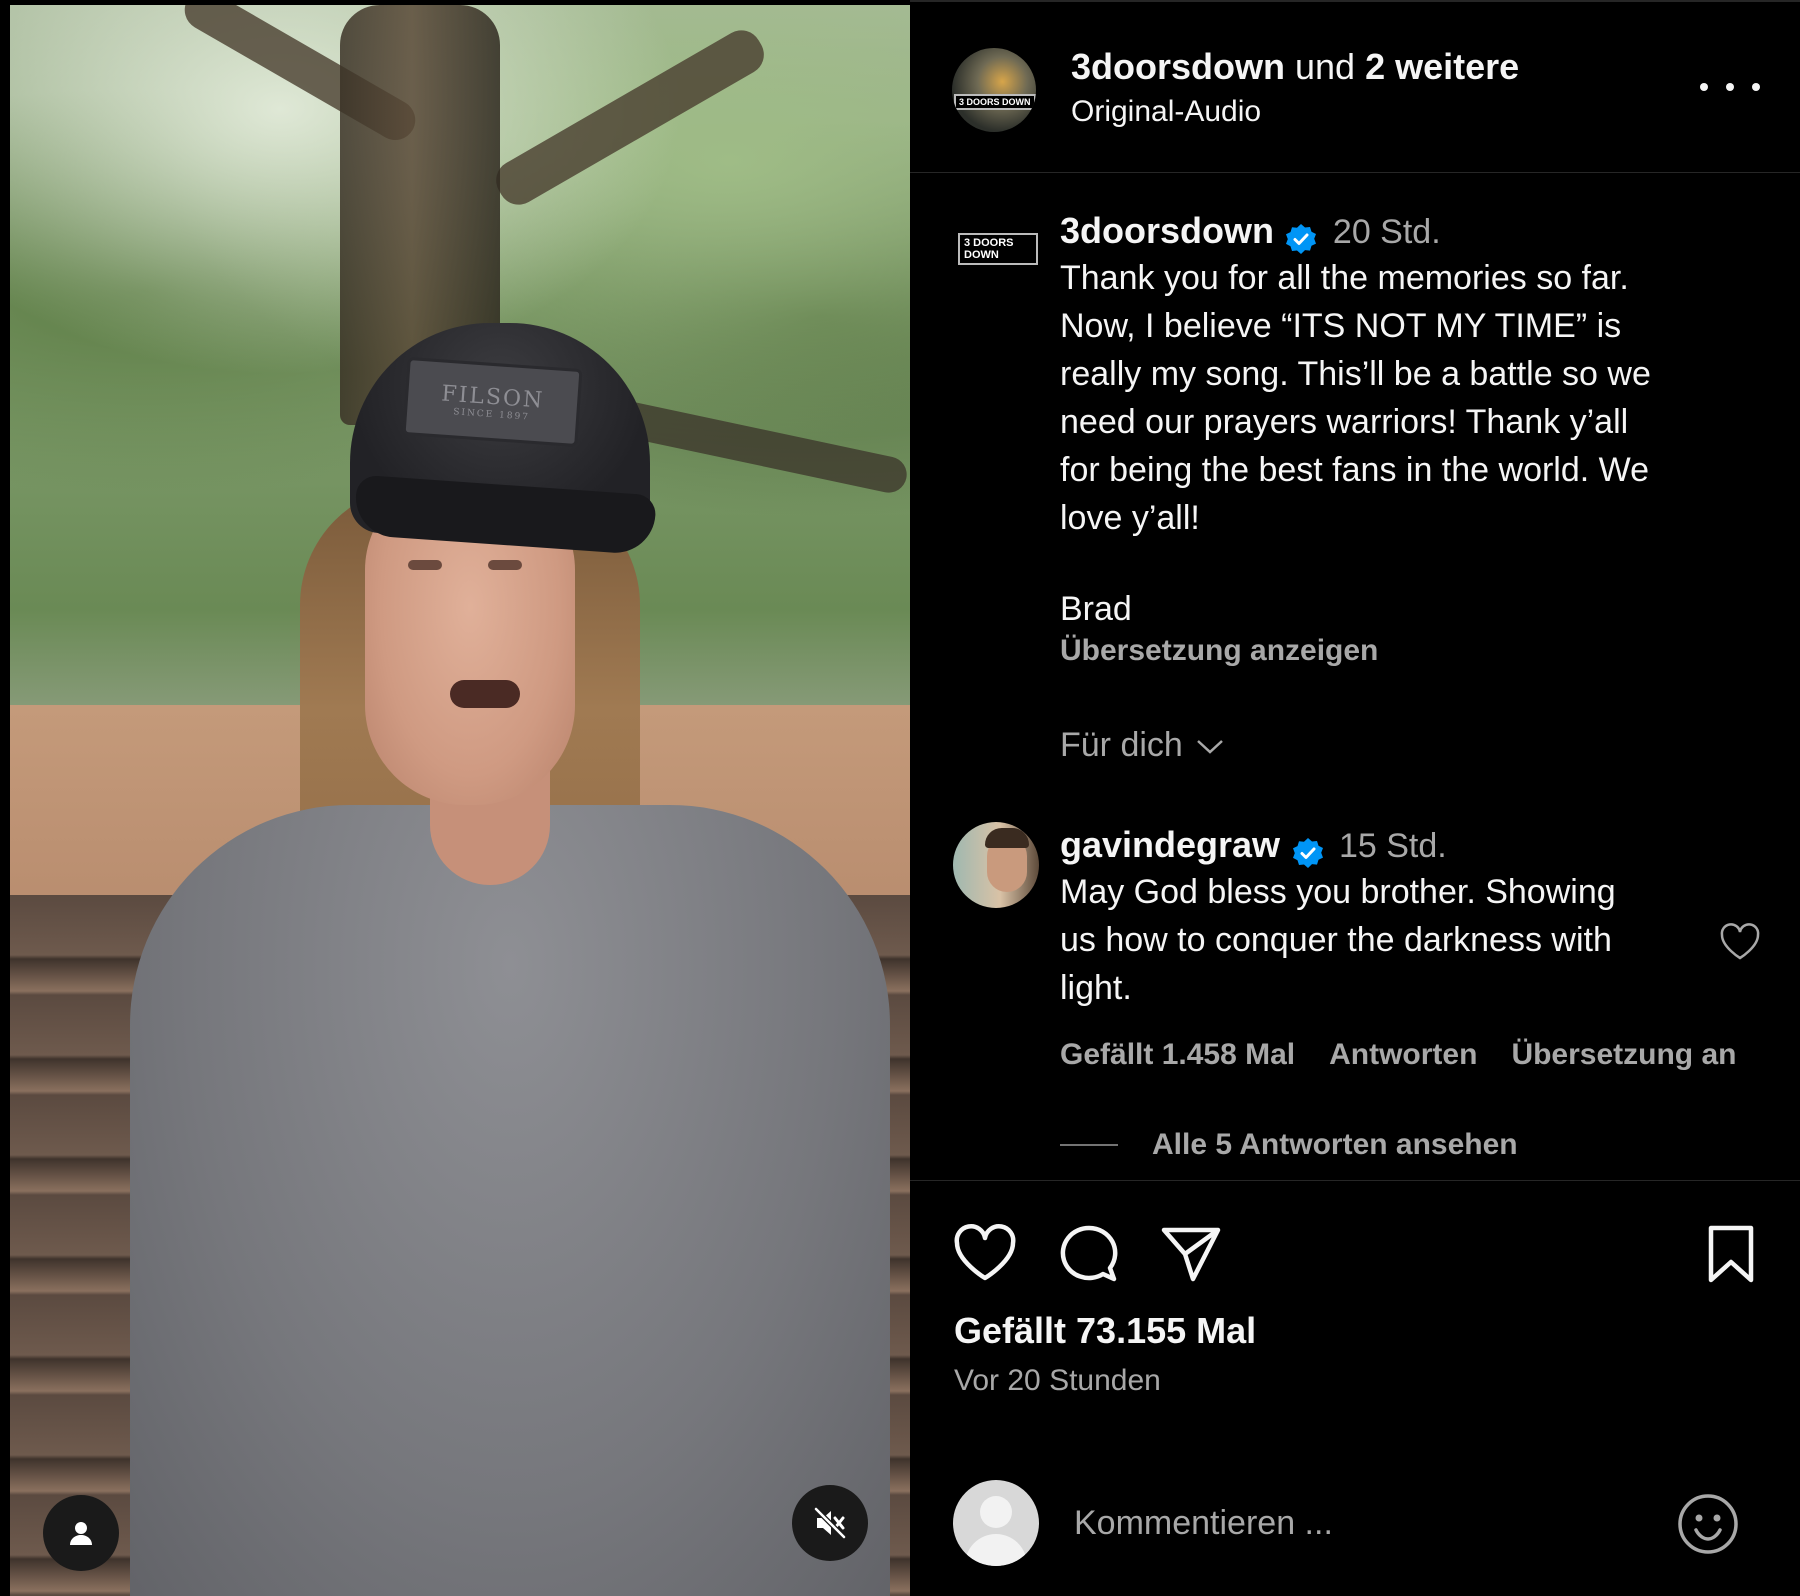 This screenshot has height=1596, width=1800. What do you see at coordinates (1442, 66) in the screenshot?
I see `coauthors-link: 2 weitere` at bounding box center [1442, 66].